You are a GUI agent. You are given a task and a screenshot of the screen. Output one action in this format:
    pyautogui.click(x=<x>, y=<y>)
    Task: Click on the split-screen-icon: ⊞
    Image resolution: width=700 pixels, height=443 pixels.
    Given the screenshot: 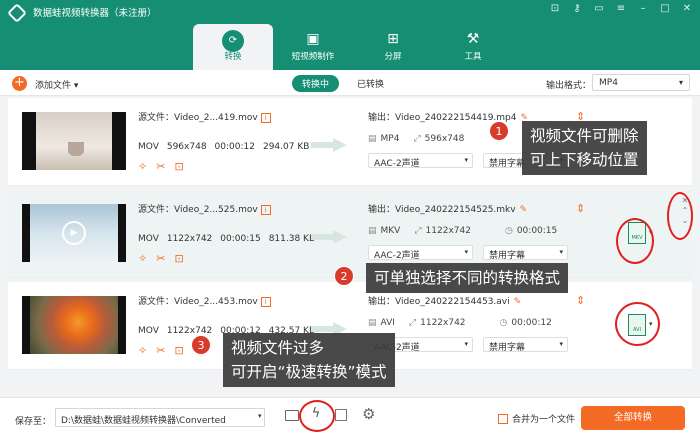 What is the action you would take?
    pyautogui.click(x=393, y=39)
    